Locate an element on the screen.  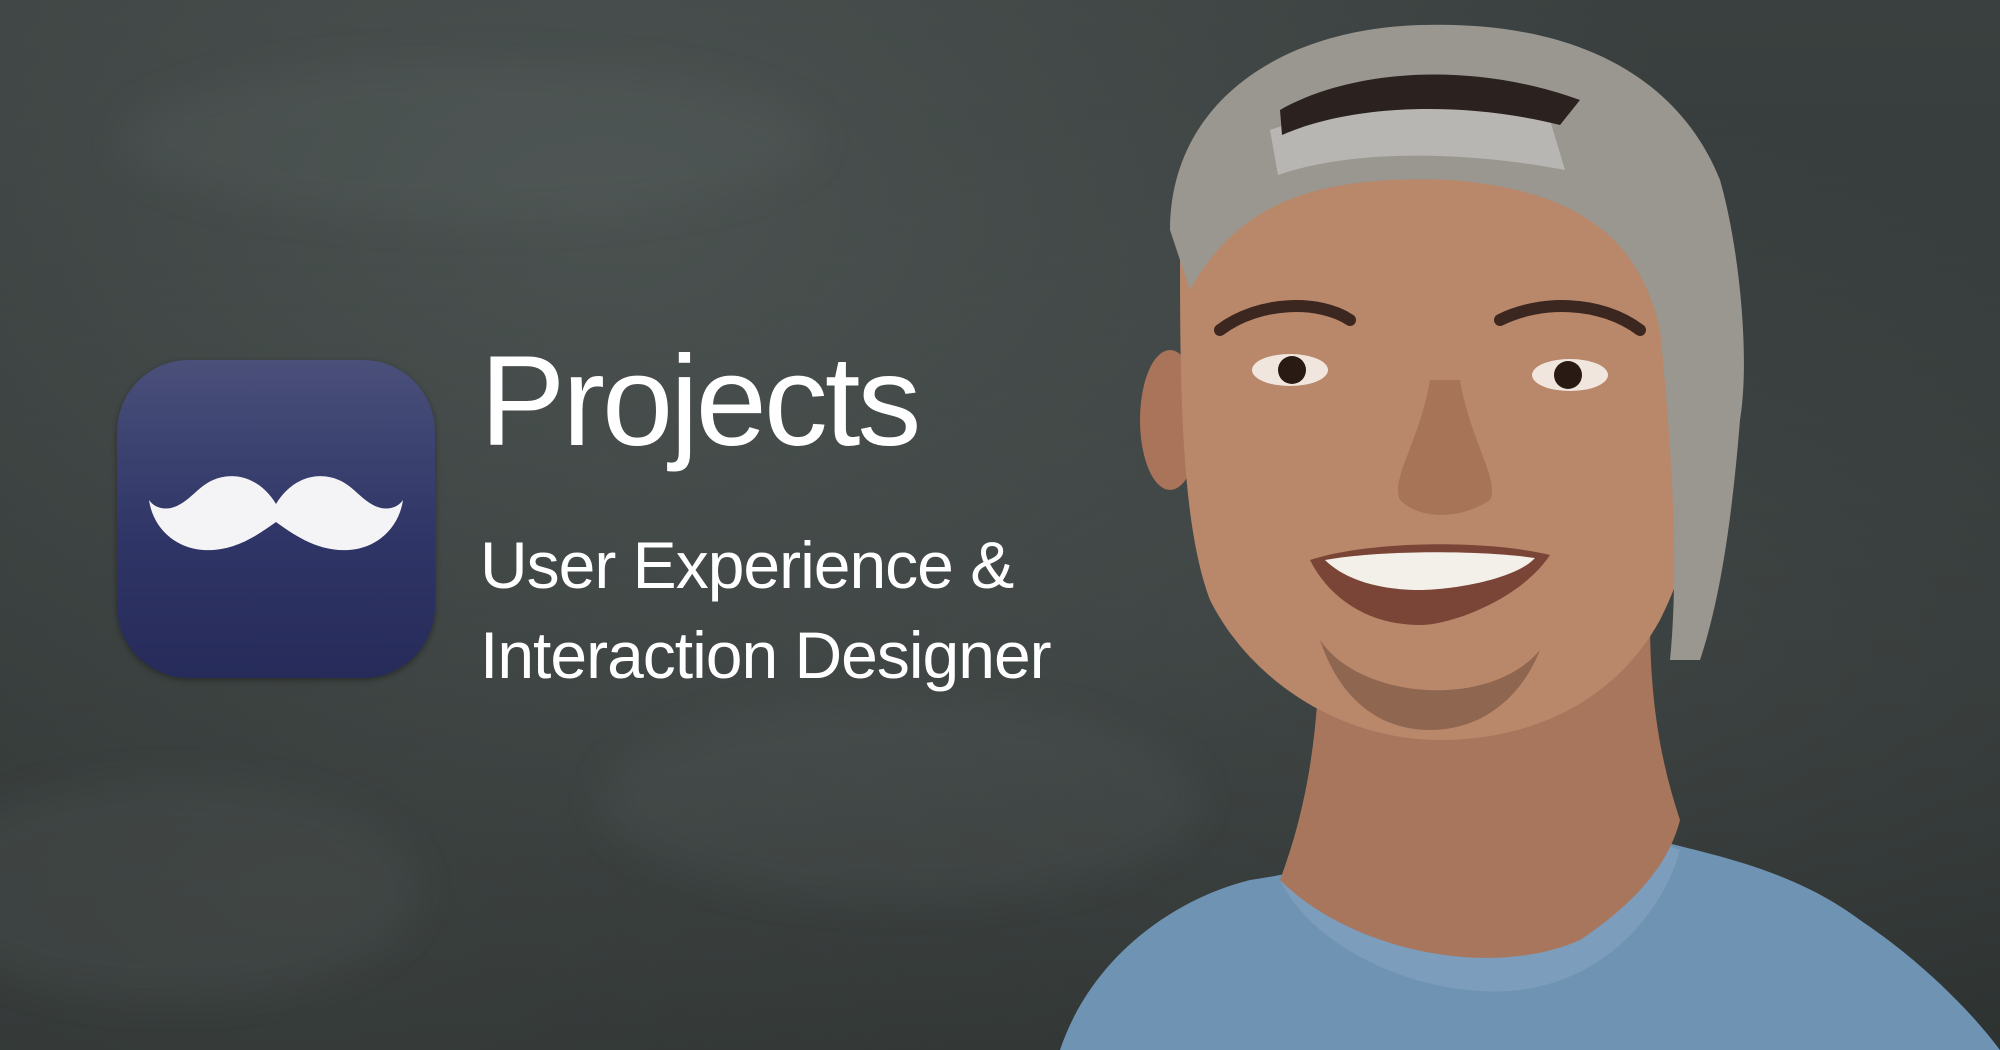
job-title: User Experience & Interaction Designer is located at coordinates (766, 610).